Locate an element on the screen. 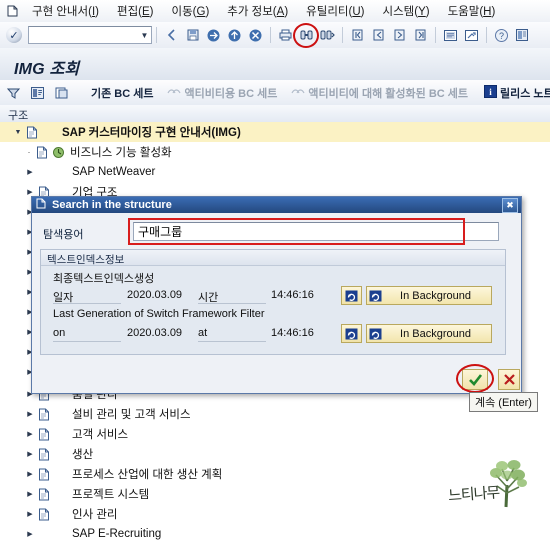 The image size is (550, 544). next-page-icon is located at coordinates (399, 35).